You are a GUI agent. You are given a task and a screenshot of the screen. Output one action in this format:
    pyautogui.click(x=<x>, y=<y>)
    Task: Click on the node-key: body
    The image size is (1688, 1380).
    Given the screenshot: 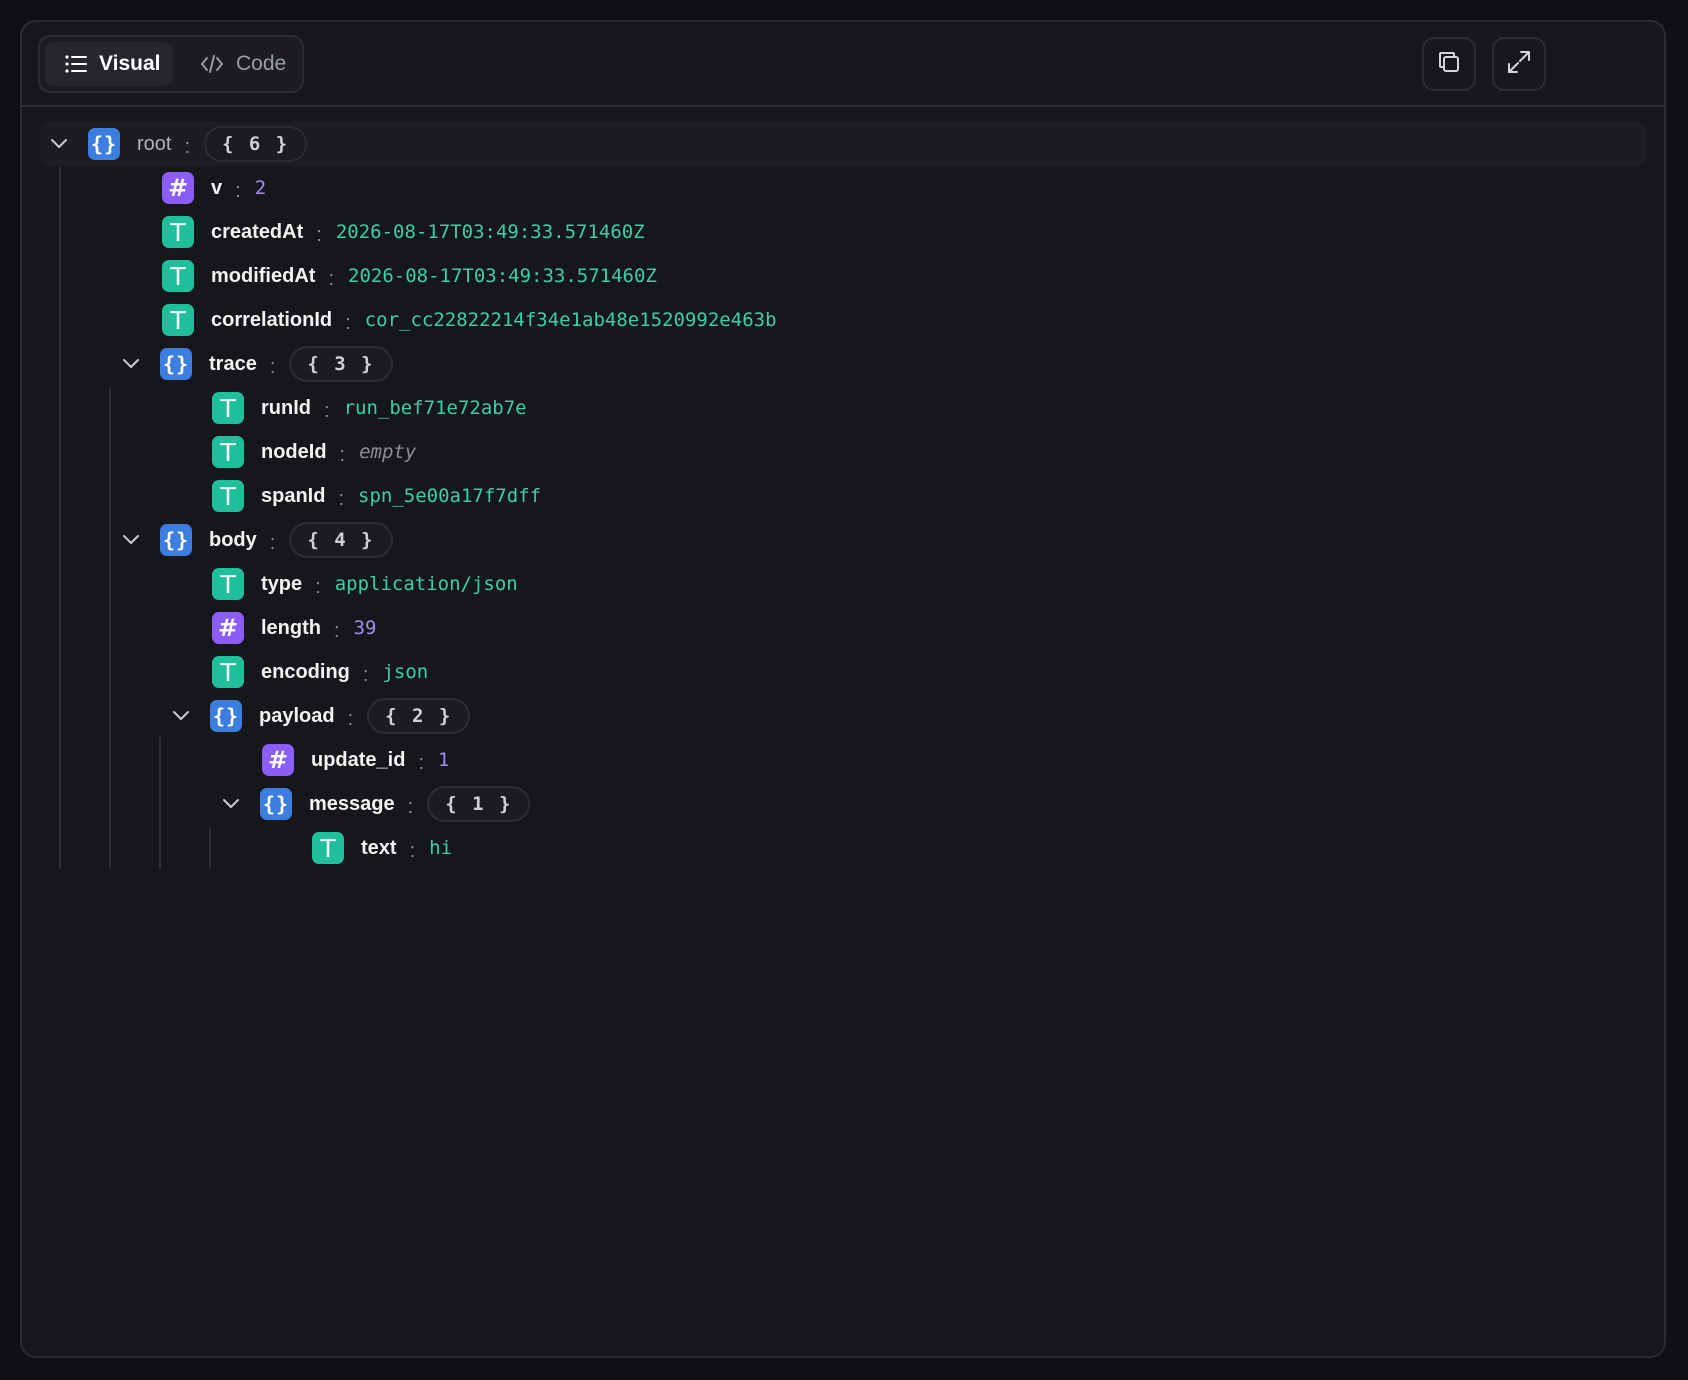 What is the action you would take?
    pyautogui.click(x=233, y=539)
    